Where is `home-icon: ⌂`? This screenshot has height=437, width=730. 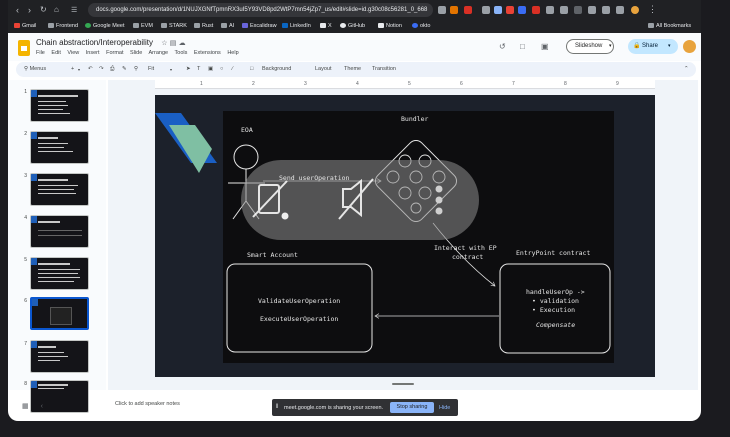 home-icon: ⌂ is located at coordinates (56, 9).